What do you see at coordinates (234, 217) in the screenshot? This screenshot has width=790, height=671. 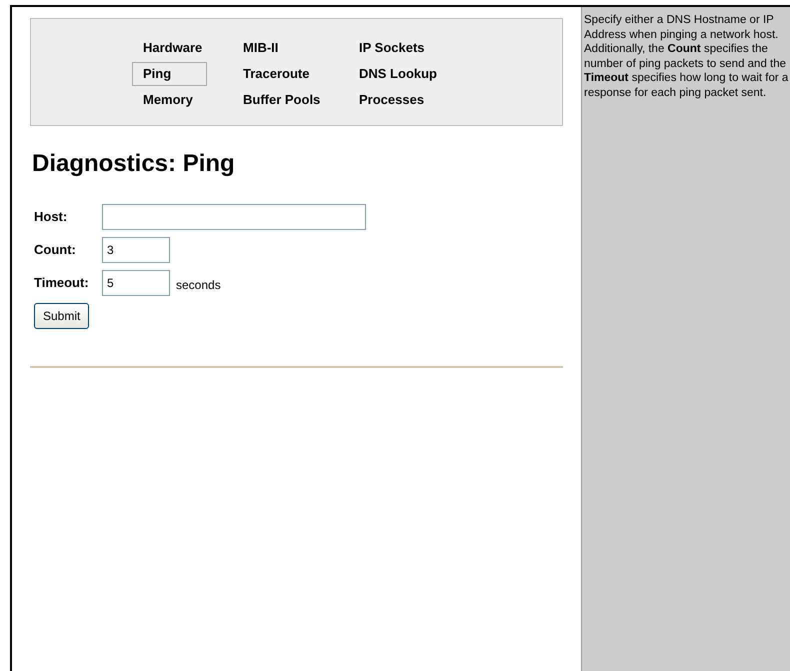 I see `input-field` at bounding box center [234, 217].